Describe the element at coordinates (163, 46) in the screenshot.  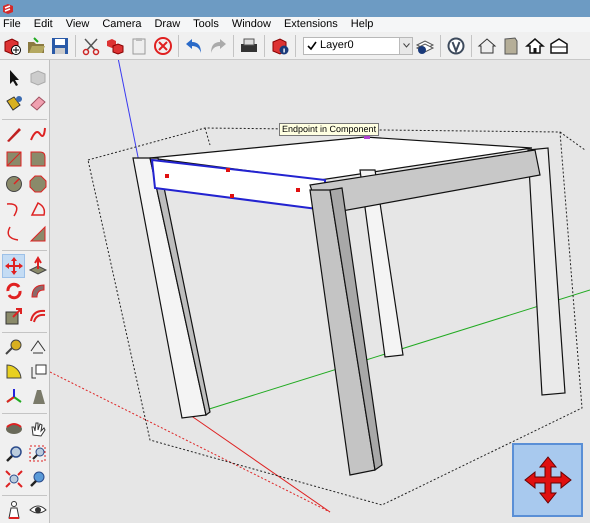
I see `cross-circle-icon` at that location.